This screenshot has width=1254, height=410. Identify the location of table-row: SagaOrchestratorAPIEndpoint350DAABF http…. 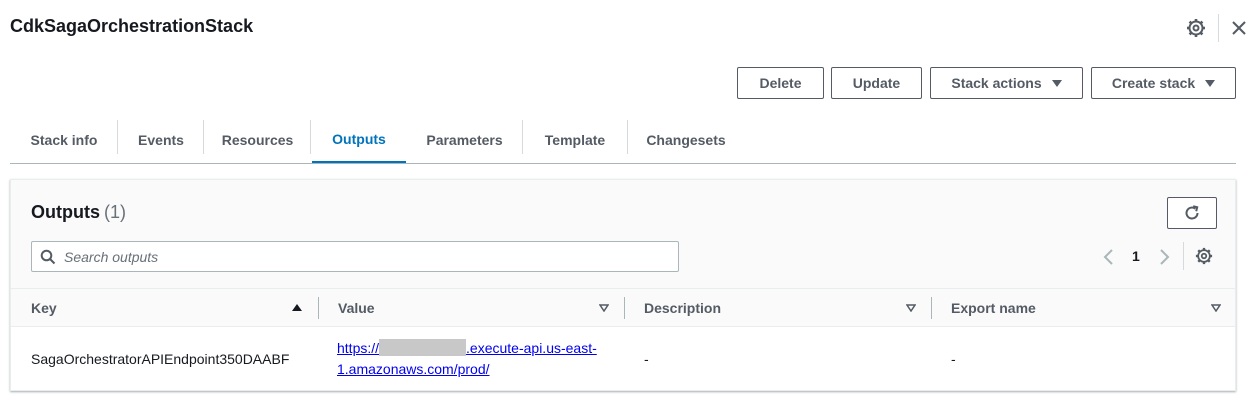
(623, 358).